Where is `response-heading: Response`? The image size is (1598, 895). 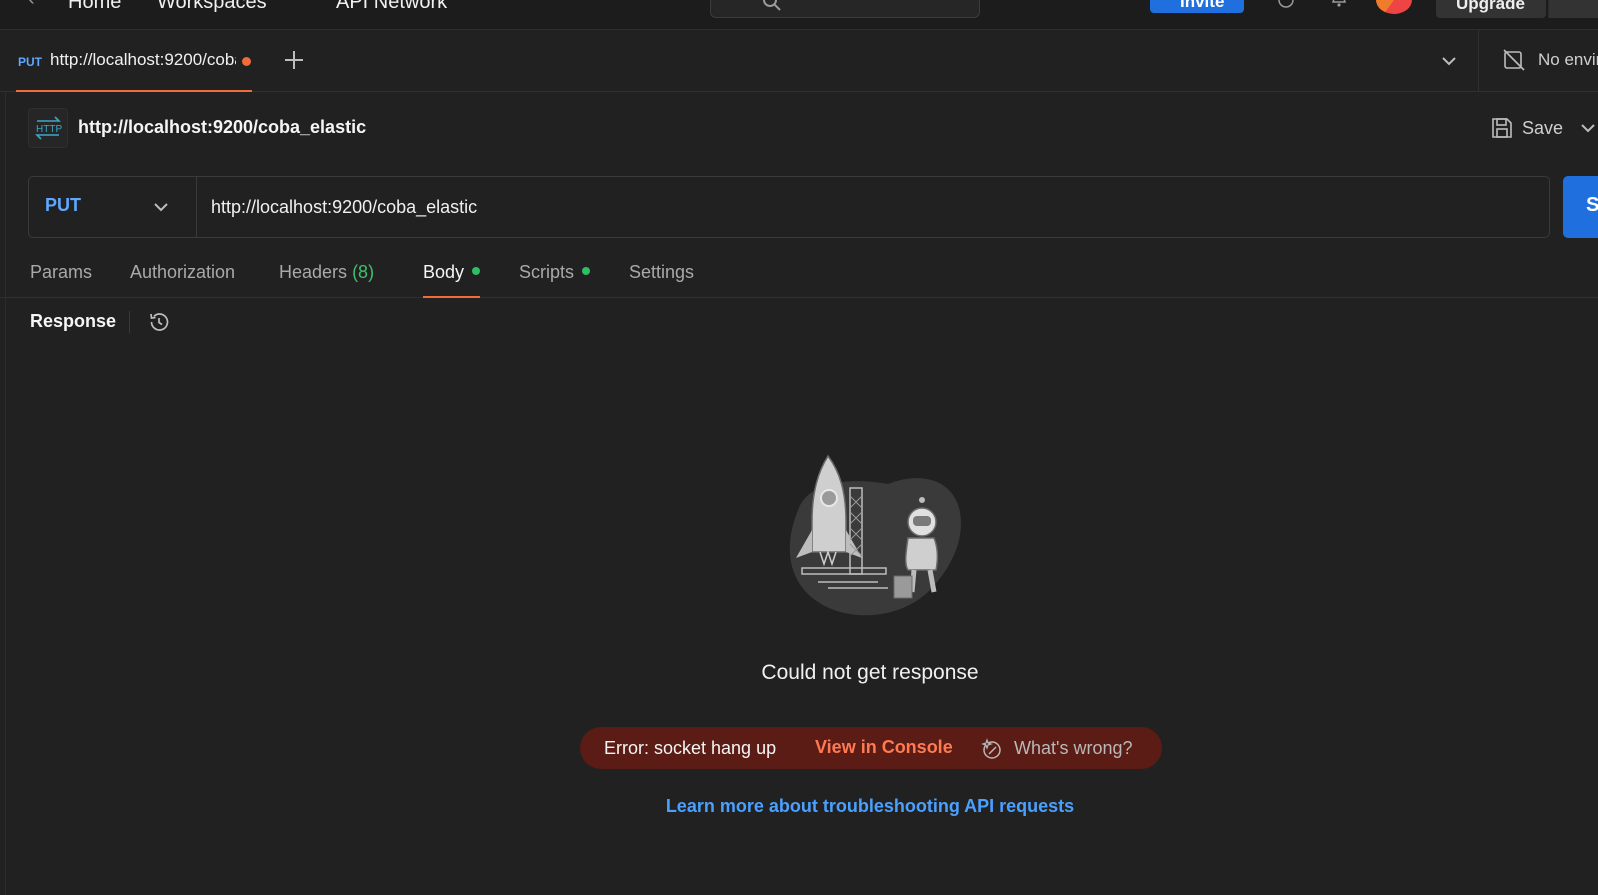 response-heading: Response is located at coordinates (73, 321).